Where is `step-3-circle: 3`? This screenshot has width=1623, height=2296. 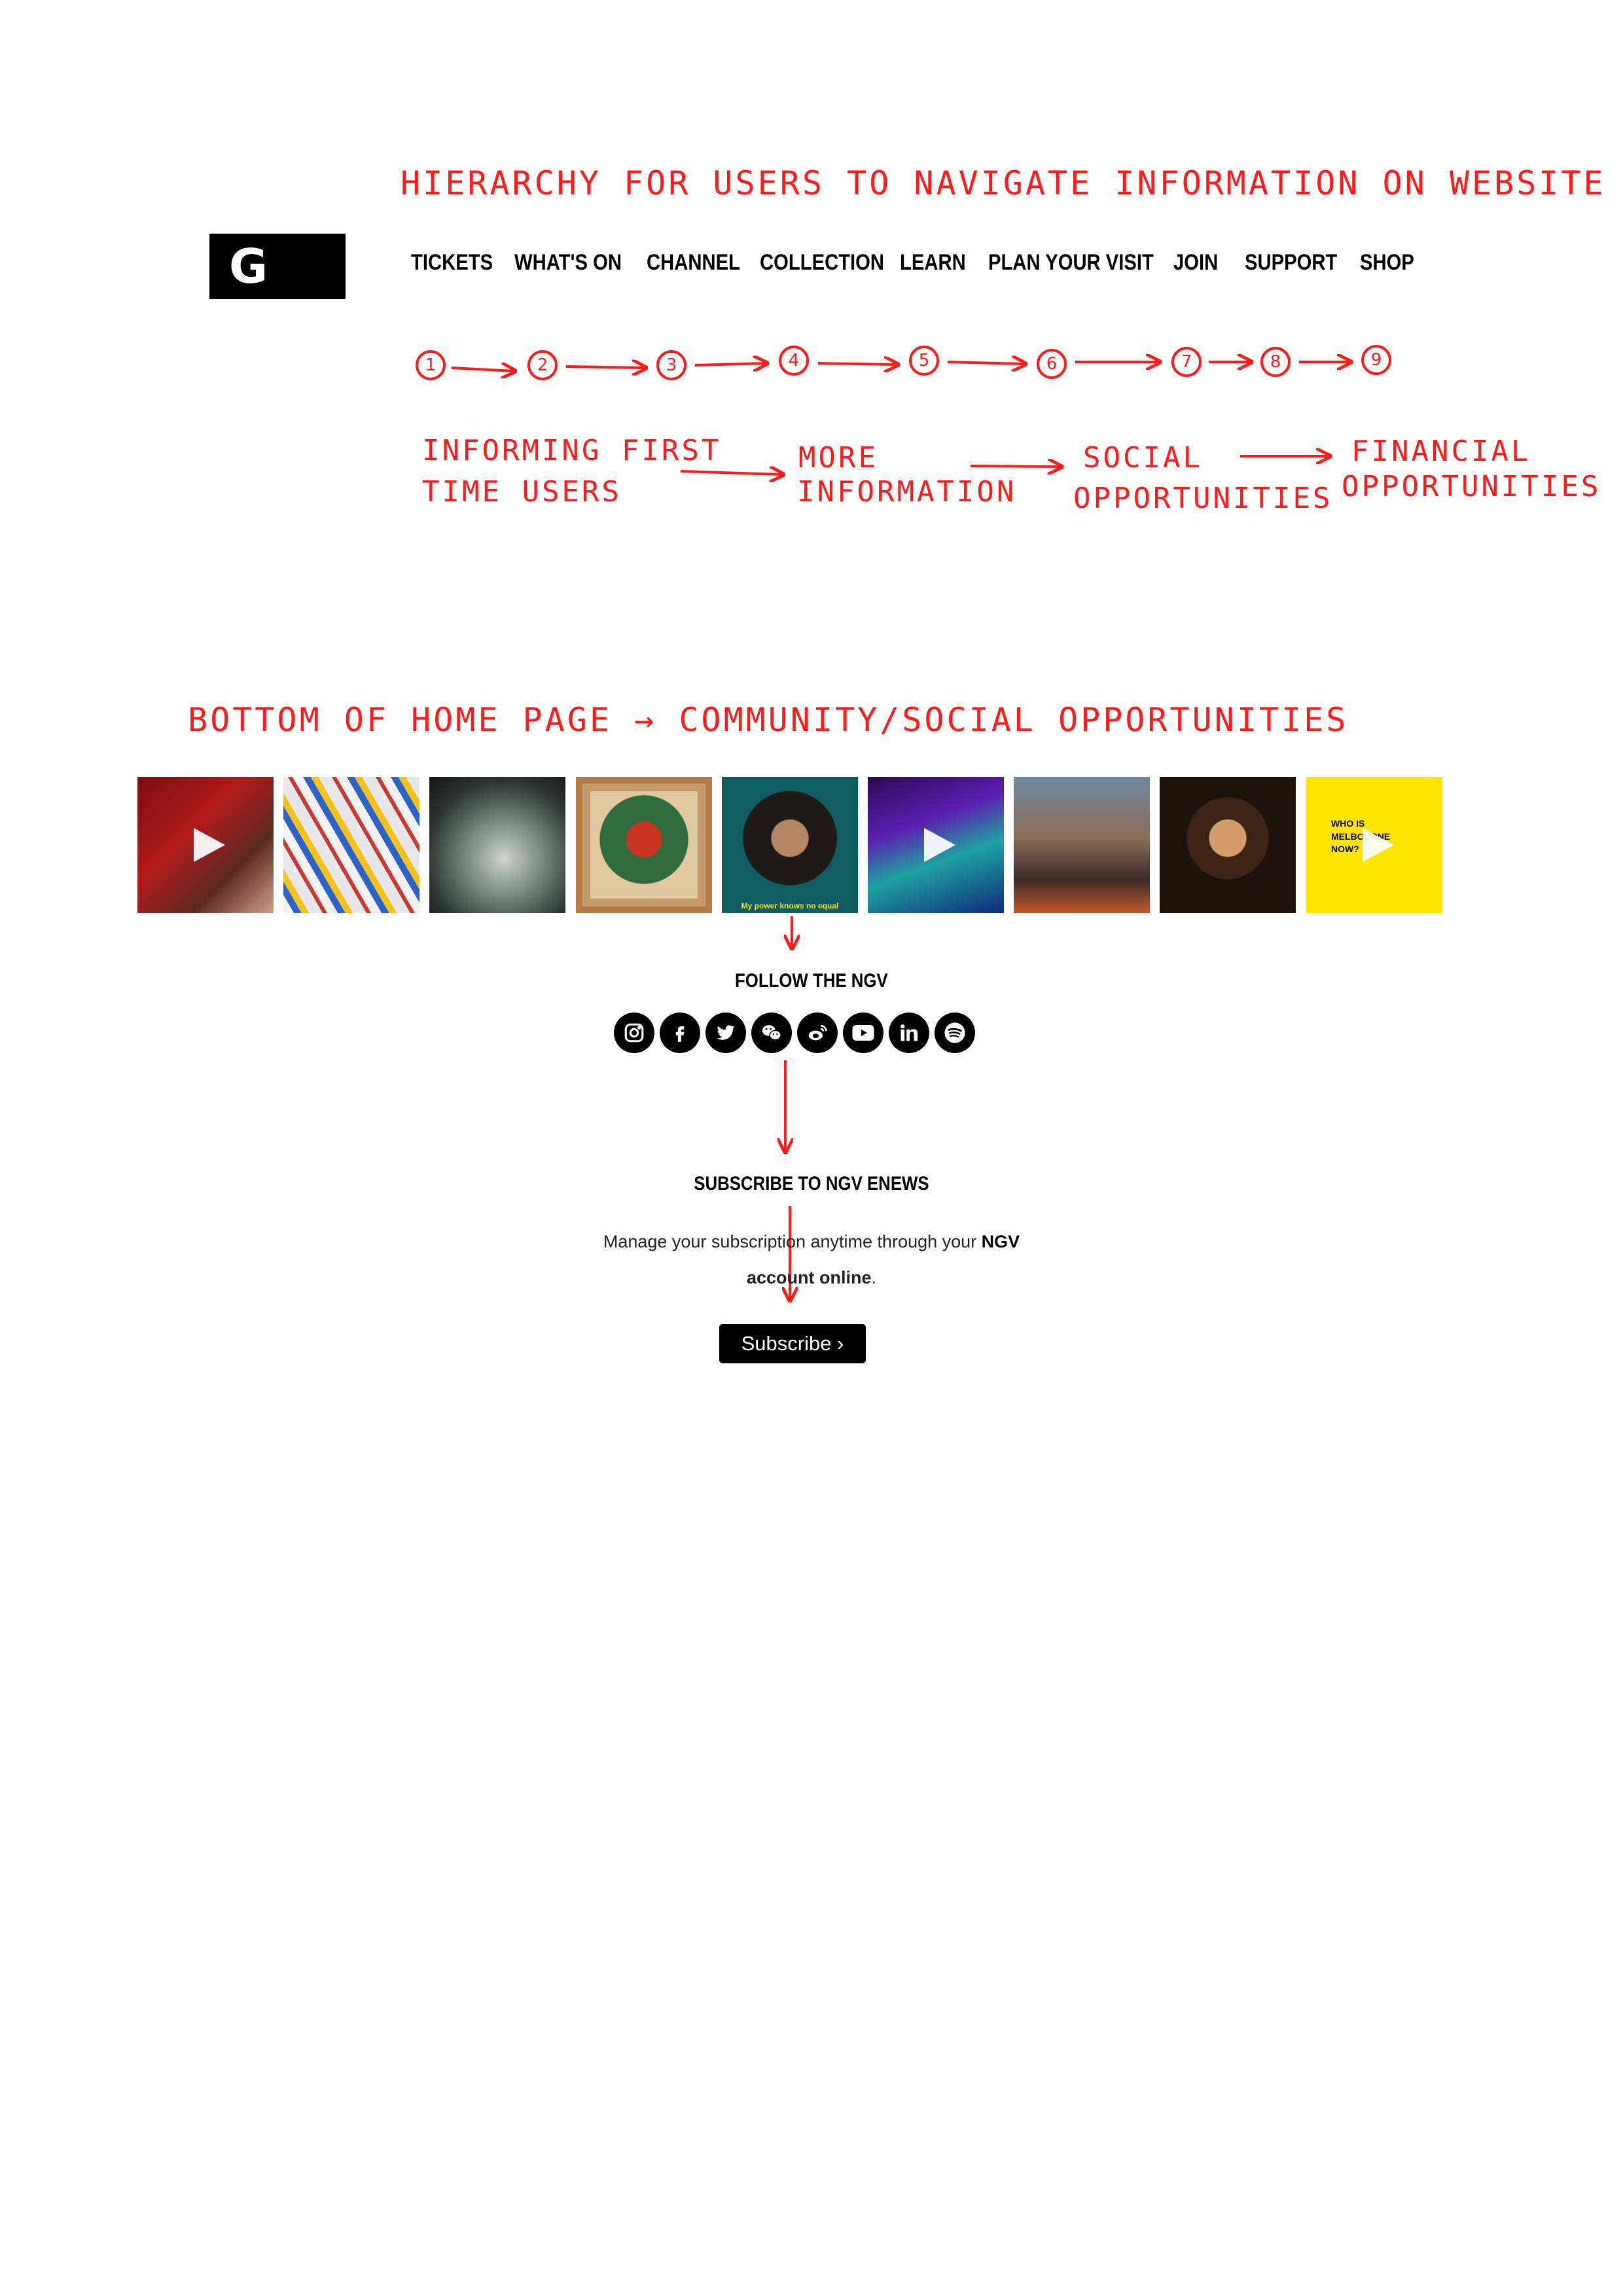
step-3-circle: 3 is located at coordinates (671, 365).